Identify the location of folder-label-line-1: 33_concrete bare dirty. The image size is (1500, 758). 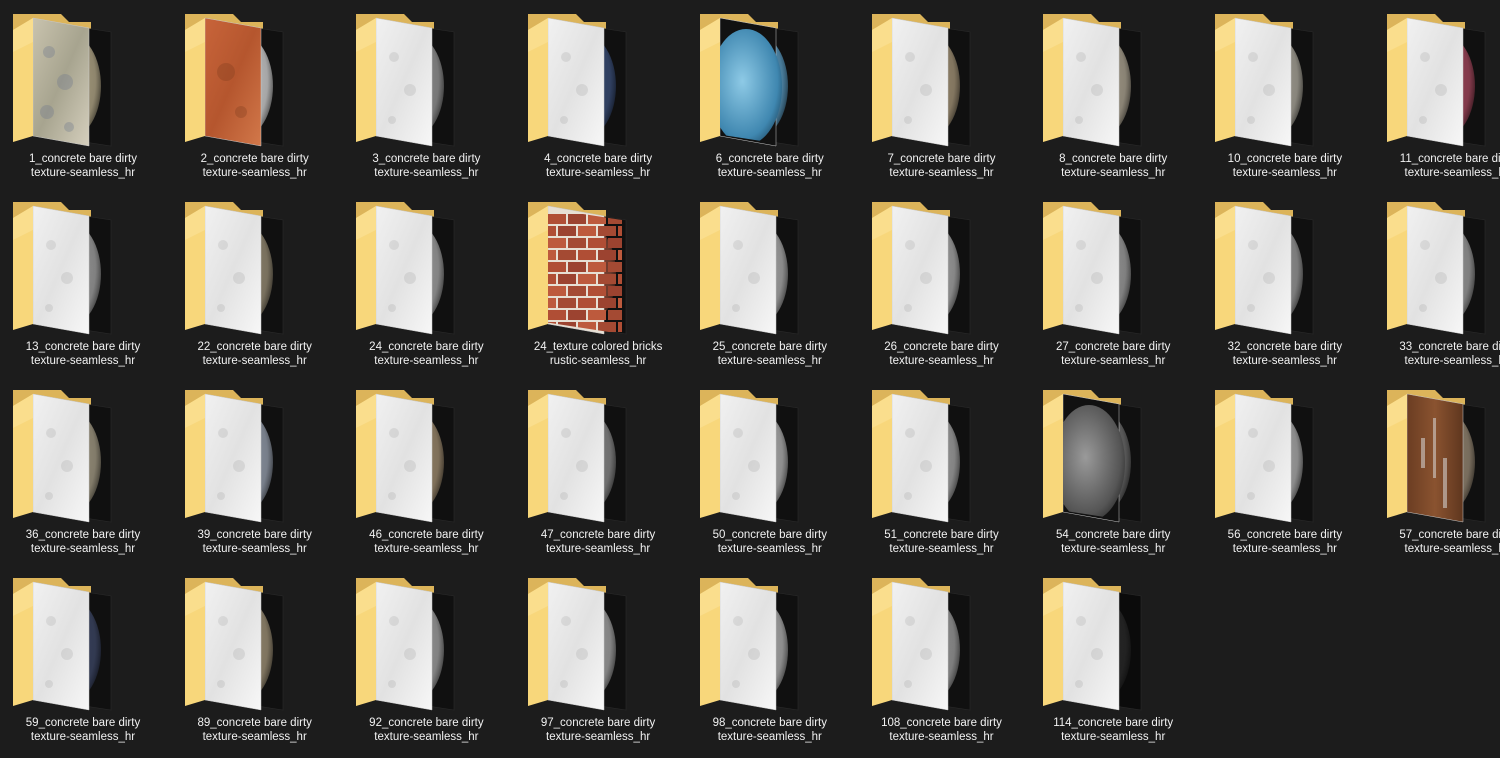
(1449, 347).